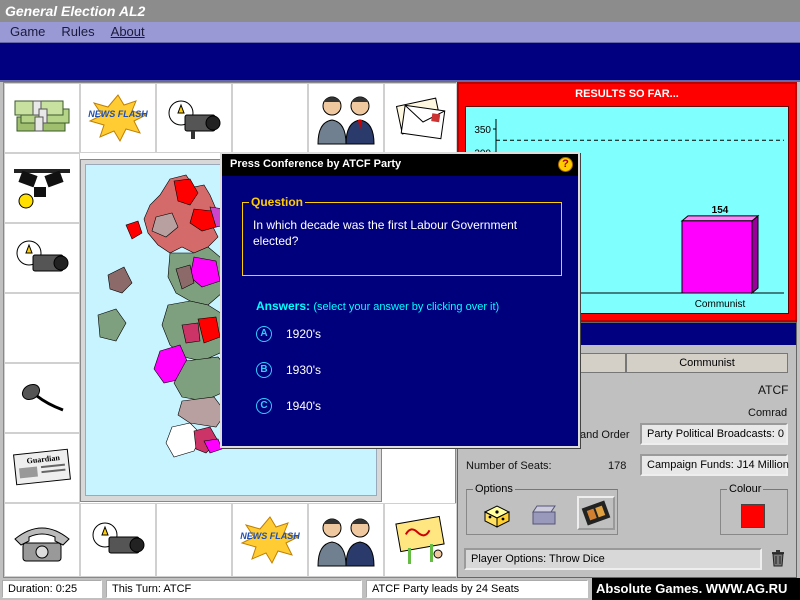 This screenshot has height=600, width=800. Describe the element at coordinates (773, 390) in the screenshot. I see `party-name: ATCF` at that location.